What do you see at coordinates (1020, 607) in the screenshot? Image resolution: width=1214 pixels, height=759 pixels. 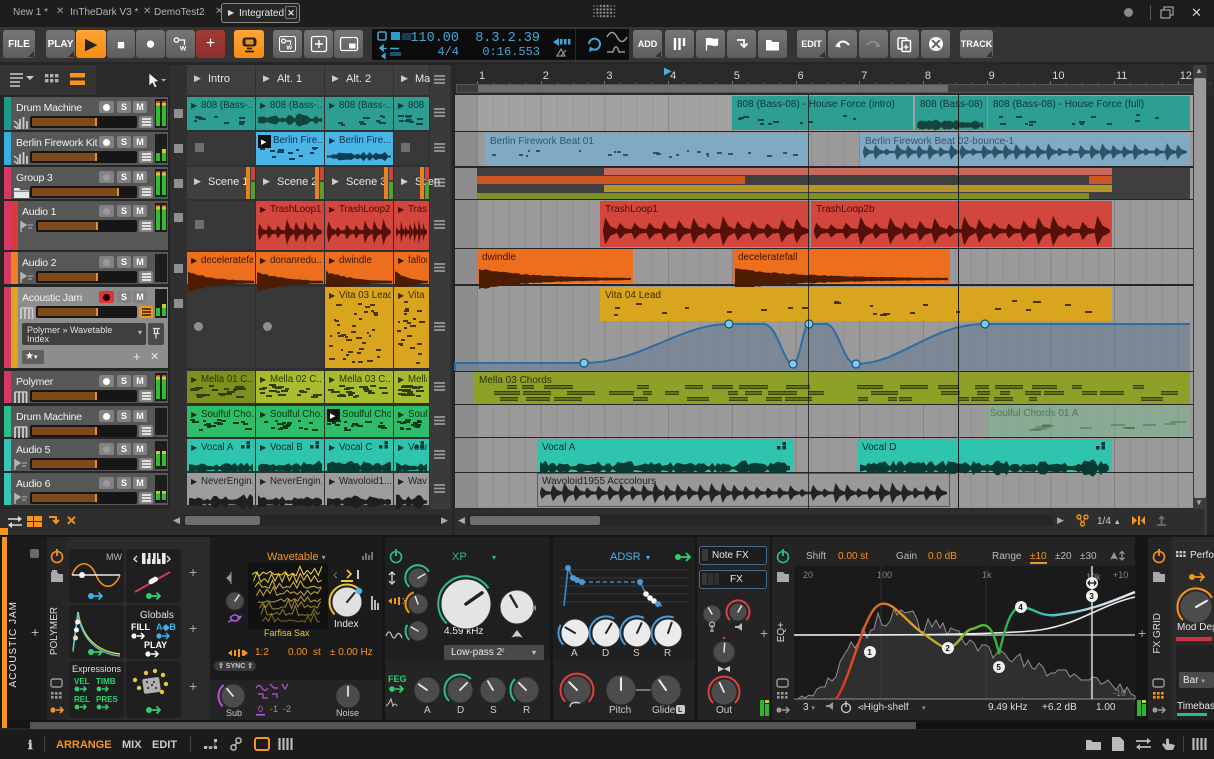 I see `svg-text: 4` at bounding box center [1020, 607].